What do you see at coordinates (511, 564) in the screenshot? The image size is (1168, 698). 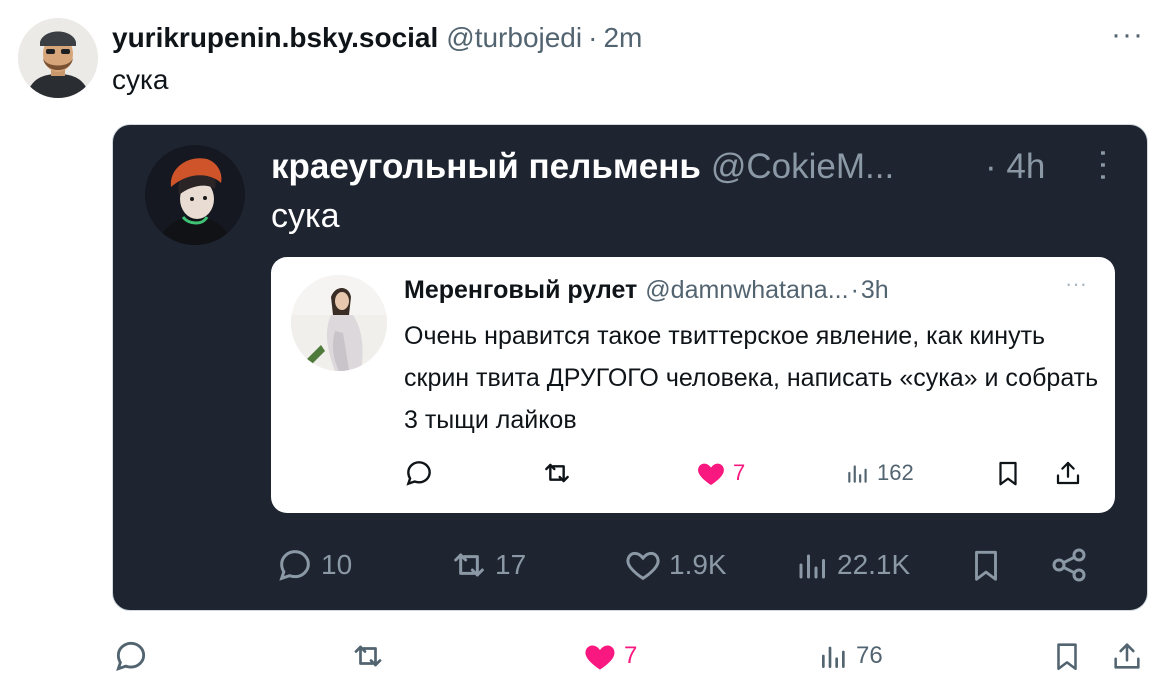 I see `repost-count: 17` at bounding box center [511, 564].